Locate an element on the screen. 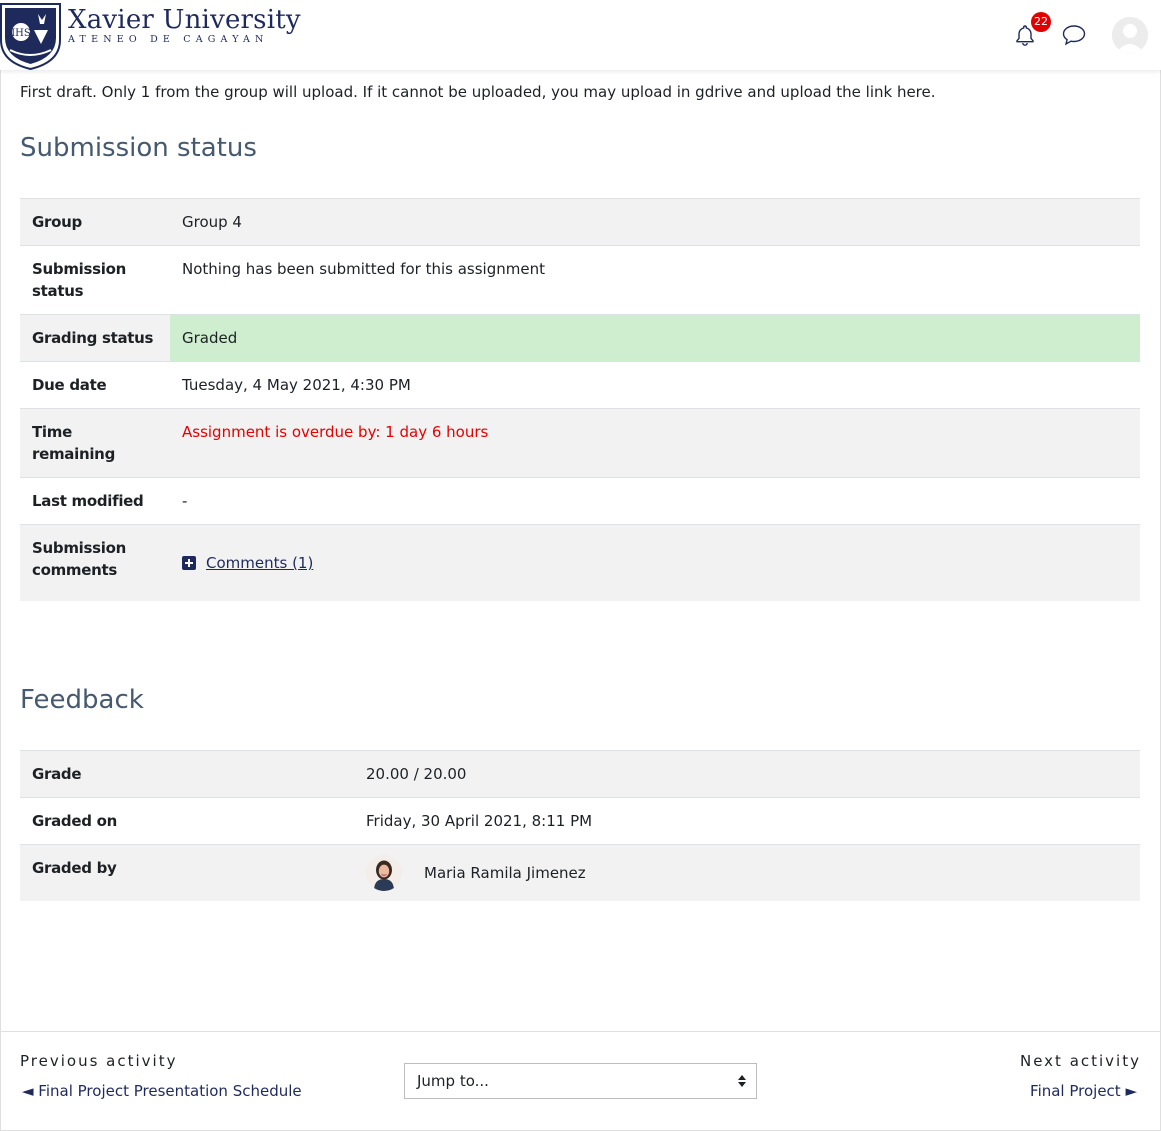 The height and width of the screenshot is (1131, 1161). user-avatar is located at coordinates (1130, 35).